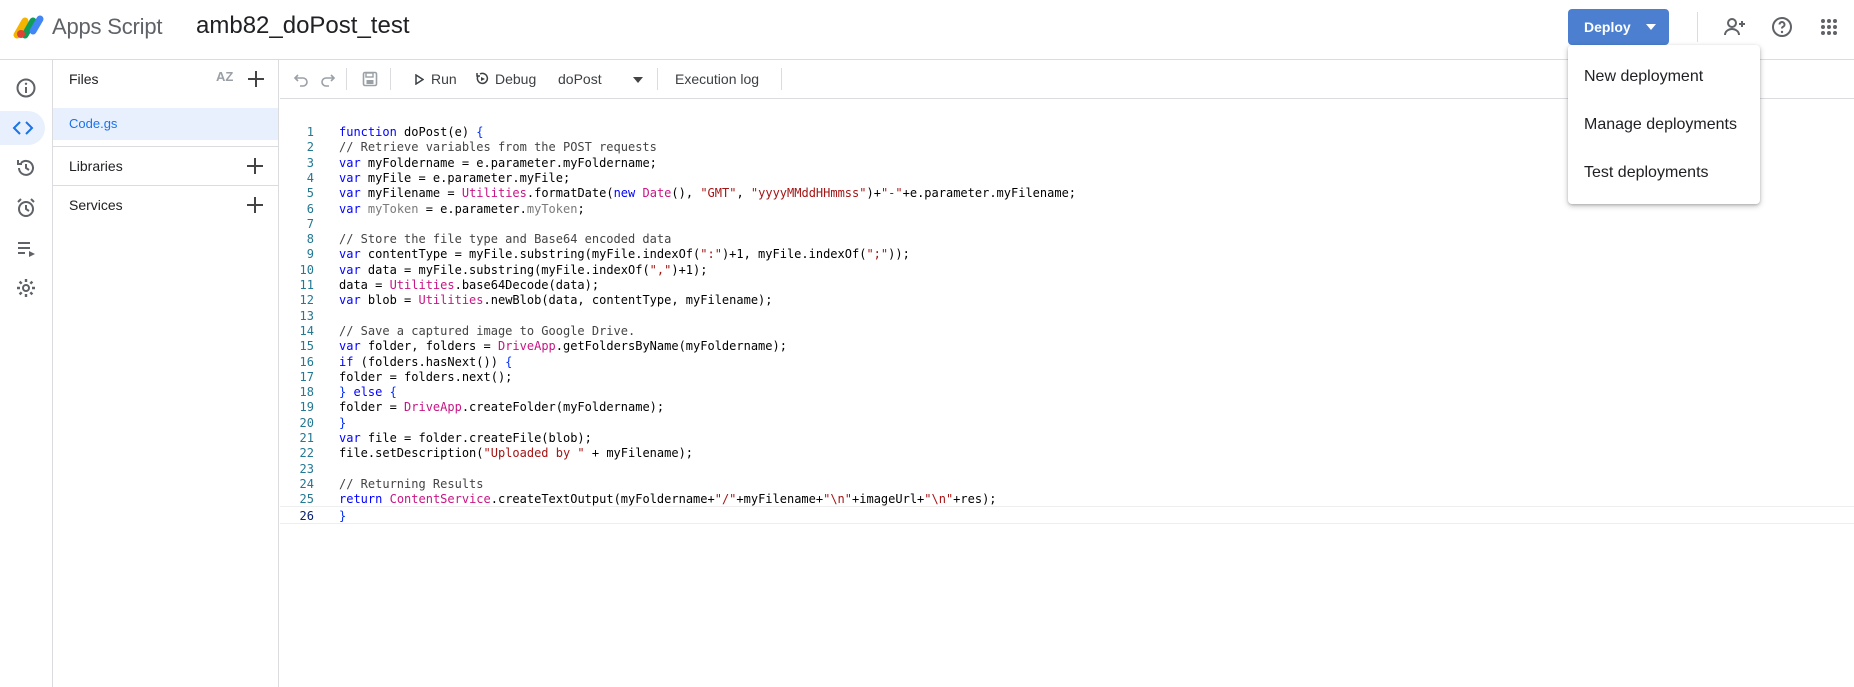  Describe the element at coordinates (26, 248) in the screenshot. I see `executions-icon` at that location.